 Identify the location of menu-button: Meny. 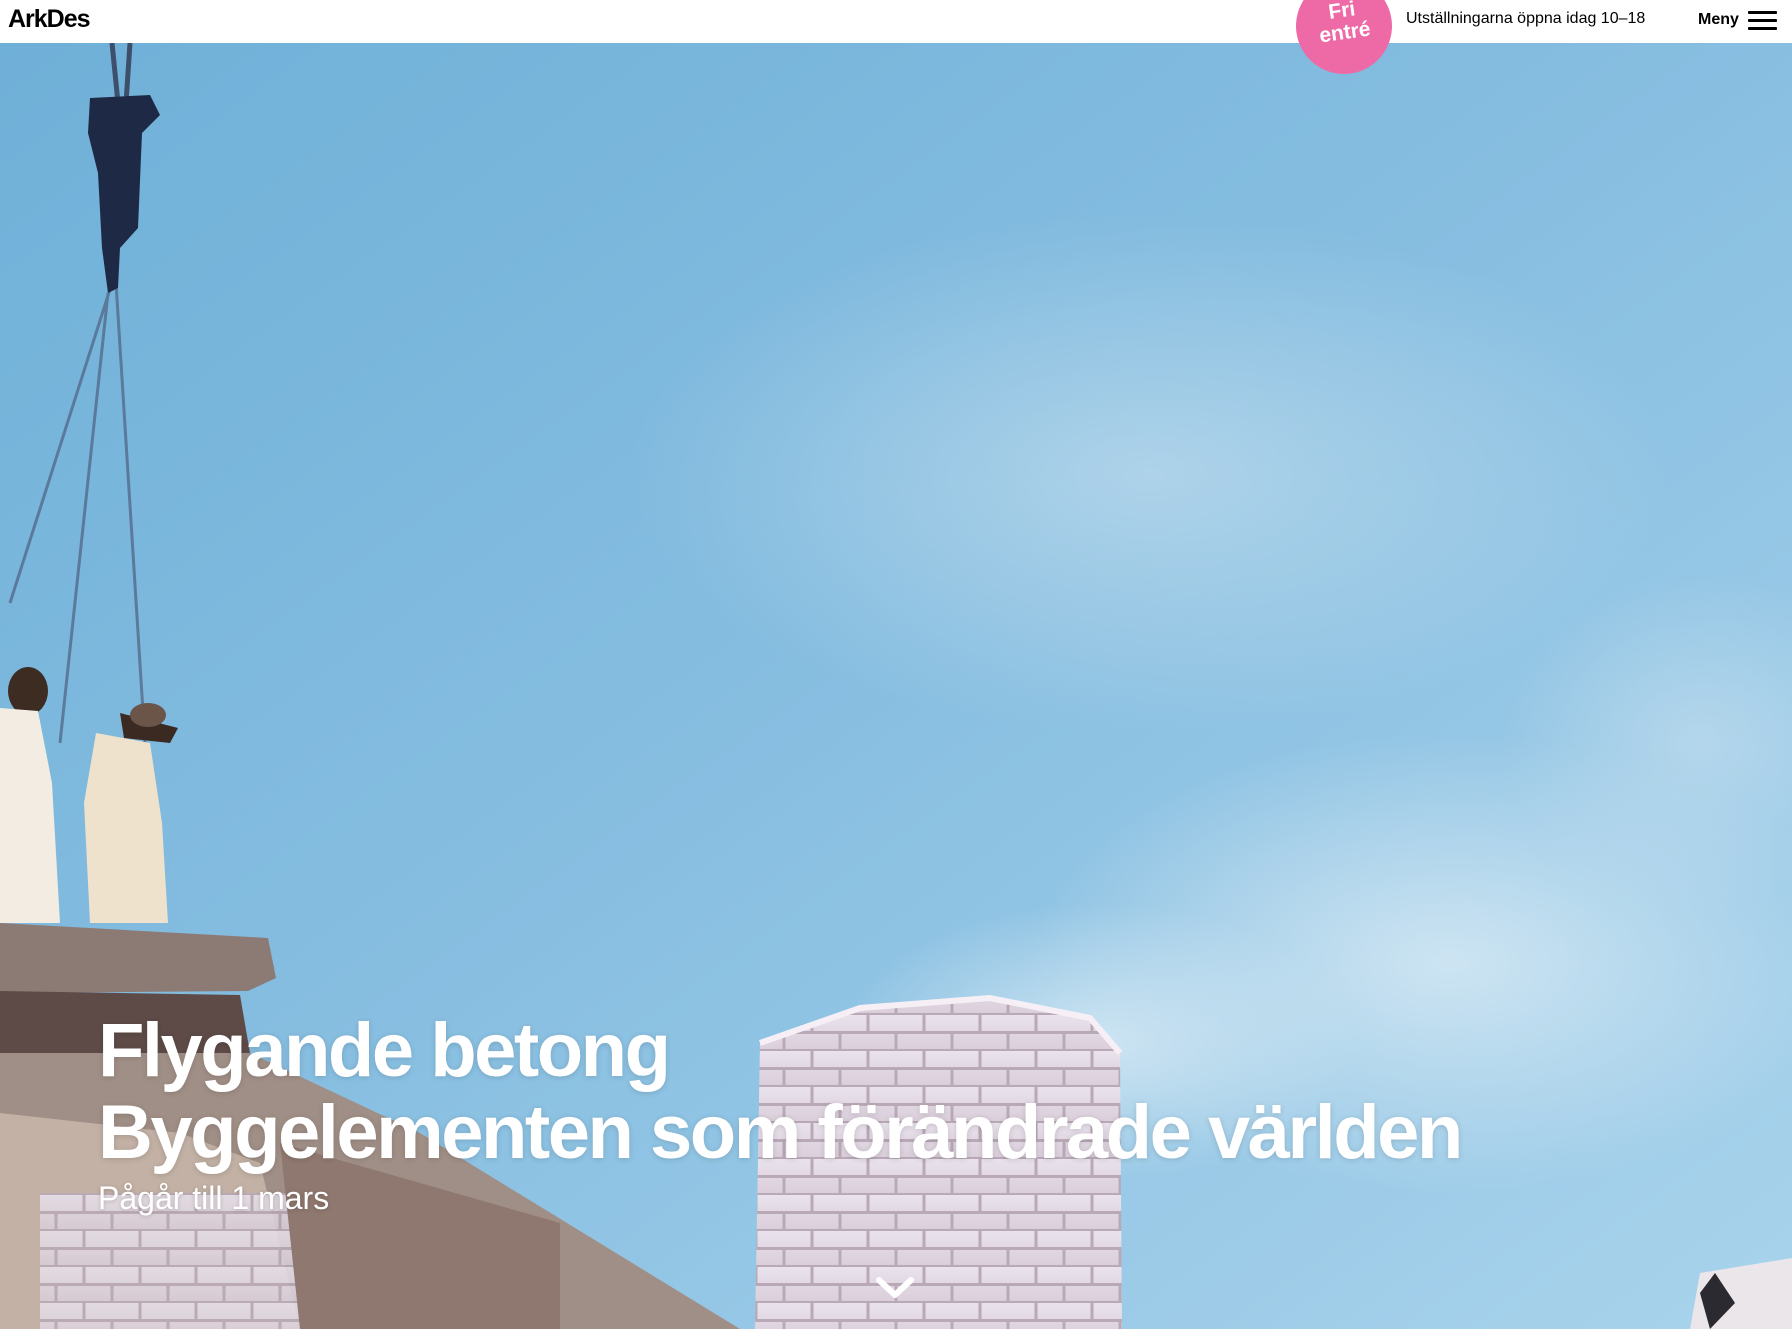
(1737, 20).